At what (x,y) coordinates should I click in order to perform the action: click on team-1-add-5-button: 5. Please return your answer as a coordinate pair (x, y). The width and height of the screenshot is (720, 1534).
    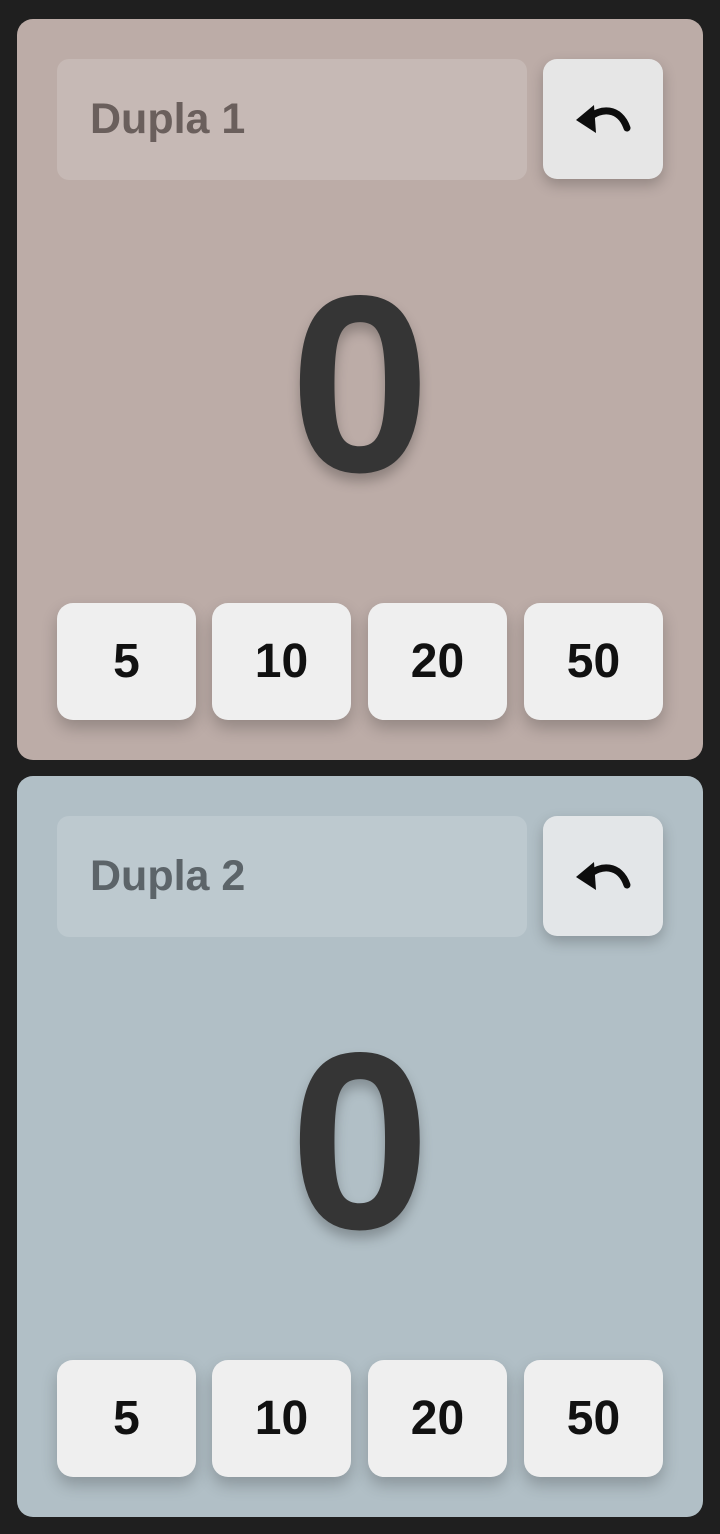
    Looking at the image, I should click on (126, 661).